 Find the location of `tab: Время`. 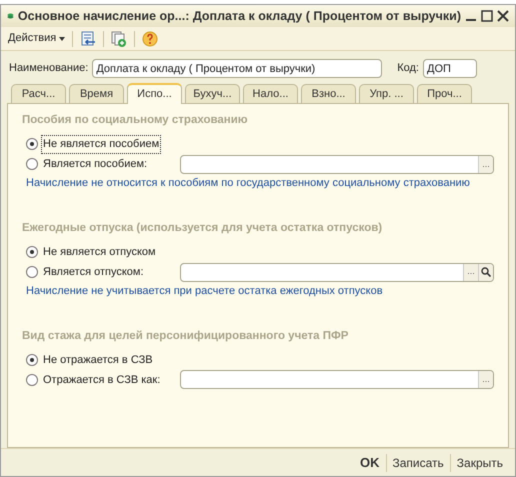

tab: Время is located at coordinates (96, 93).